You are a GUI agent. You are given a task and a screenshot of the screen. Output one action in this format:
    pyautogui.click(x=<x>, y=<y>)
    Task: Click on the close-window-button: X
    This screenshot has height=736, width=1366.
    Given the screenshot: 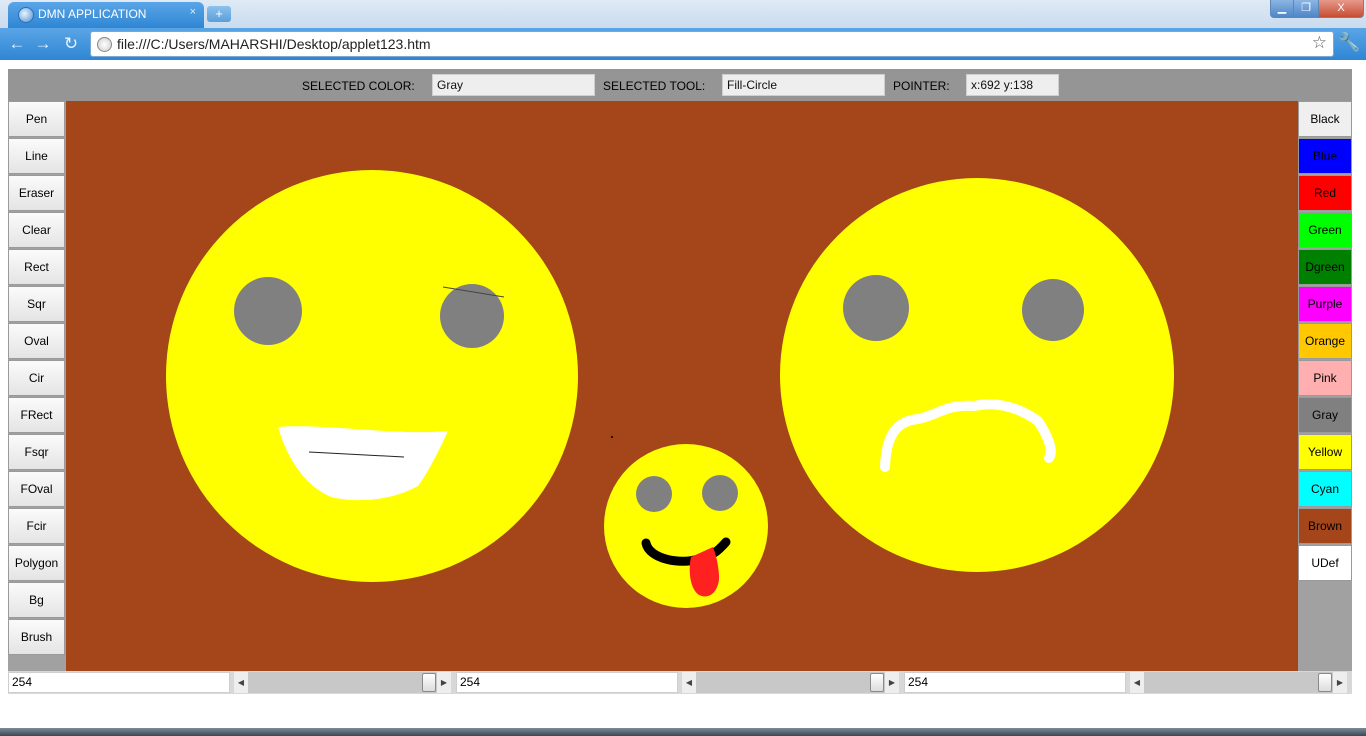 What is the action you would take?
    pyautogui.click(x=1341, y=9)
    